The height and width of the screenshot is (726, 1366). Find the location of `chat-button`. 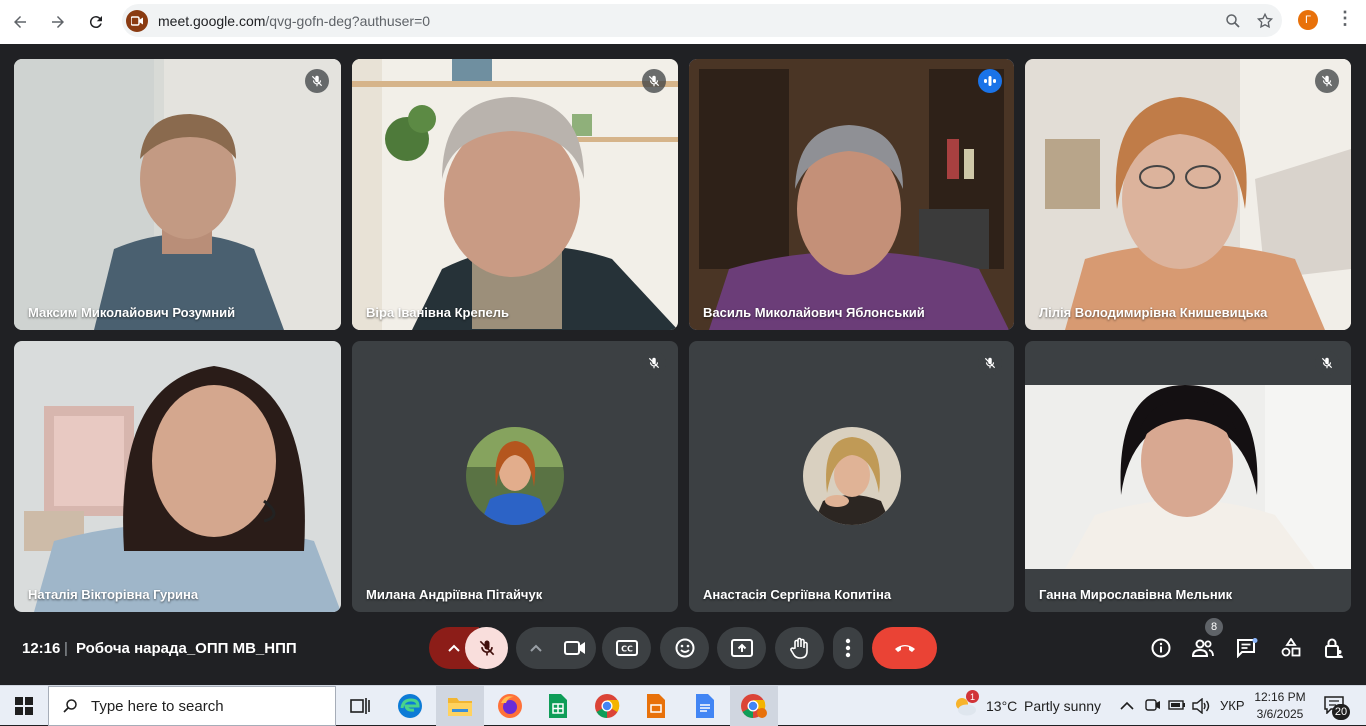

chat-button is located at coordinates (1247, 648).